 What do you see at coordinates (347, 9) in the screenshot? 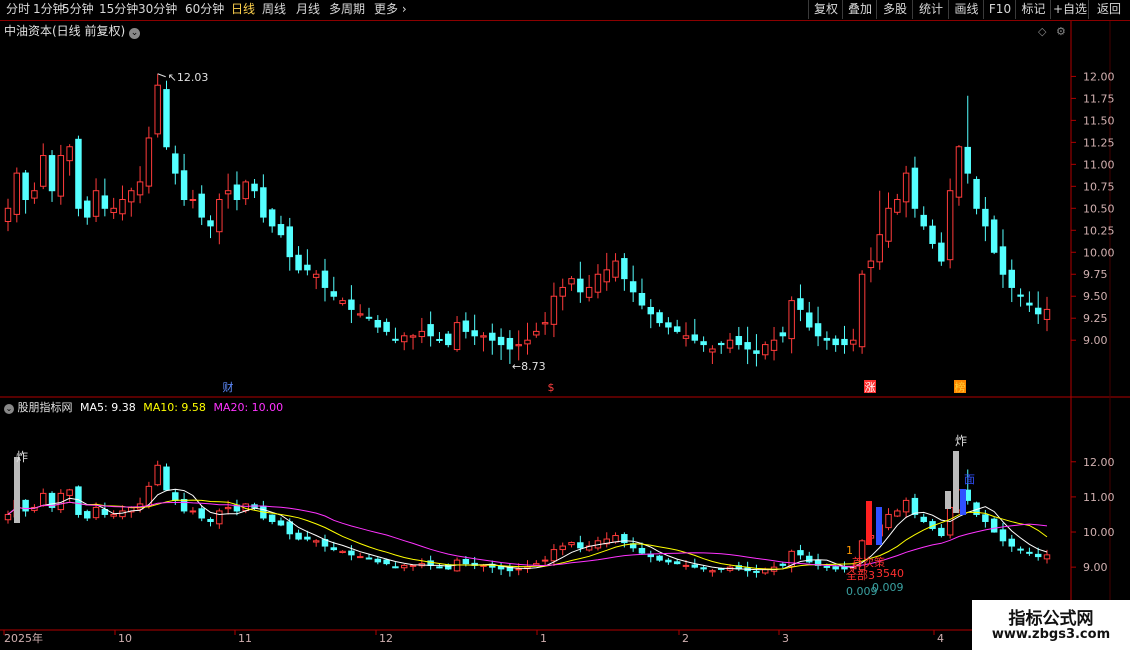
I see `period-tab-9: 多周期` at bounding box center [347, 9].